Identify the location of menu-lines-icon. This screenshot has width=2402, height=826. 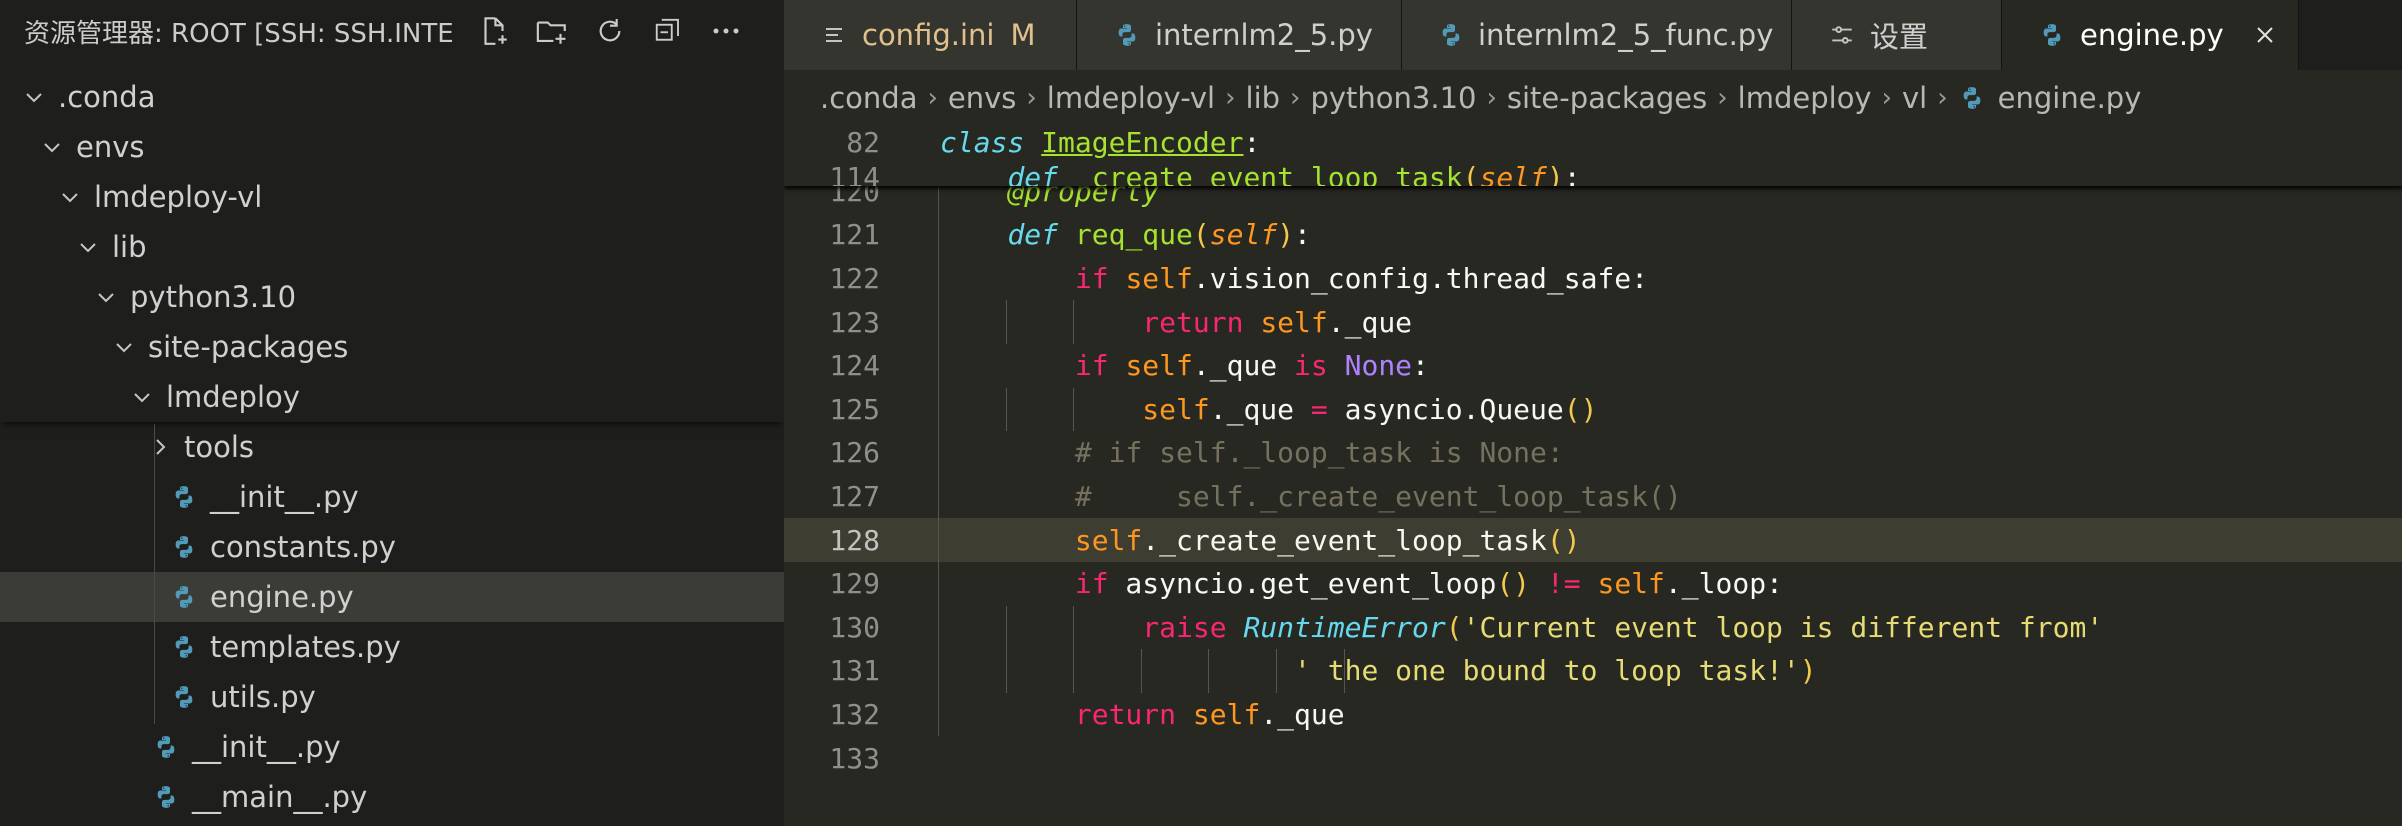
(834, 35).